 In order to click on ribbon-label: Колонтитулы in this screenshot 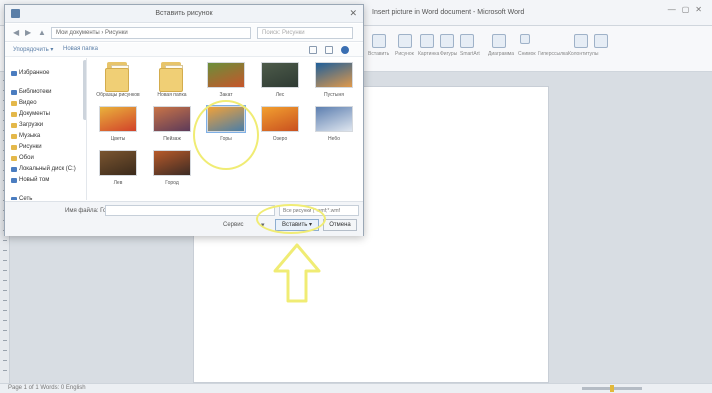, I will do `click(583, 54)`.